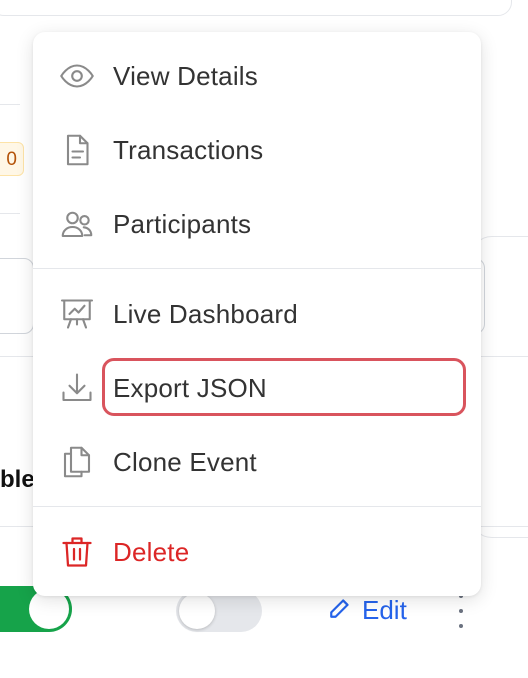 The width and height of the screenshot is (528, 678). What do you see at coordinates (219, 611) in the screenshot?
I see `active-toggle-off` at bounding box center [219, 611].